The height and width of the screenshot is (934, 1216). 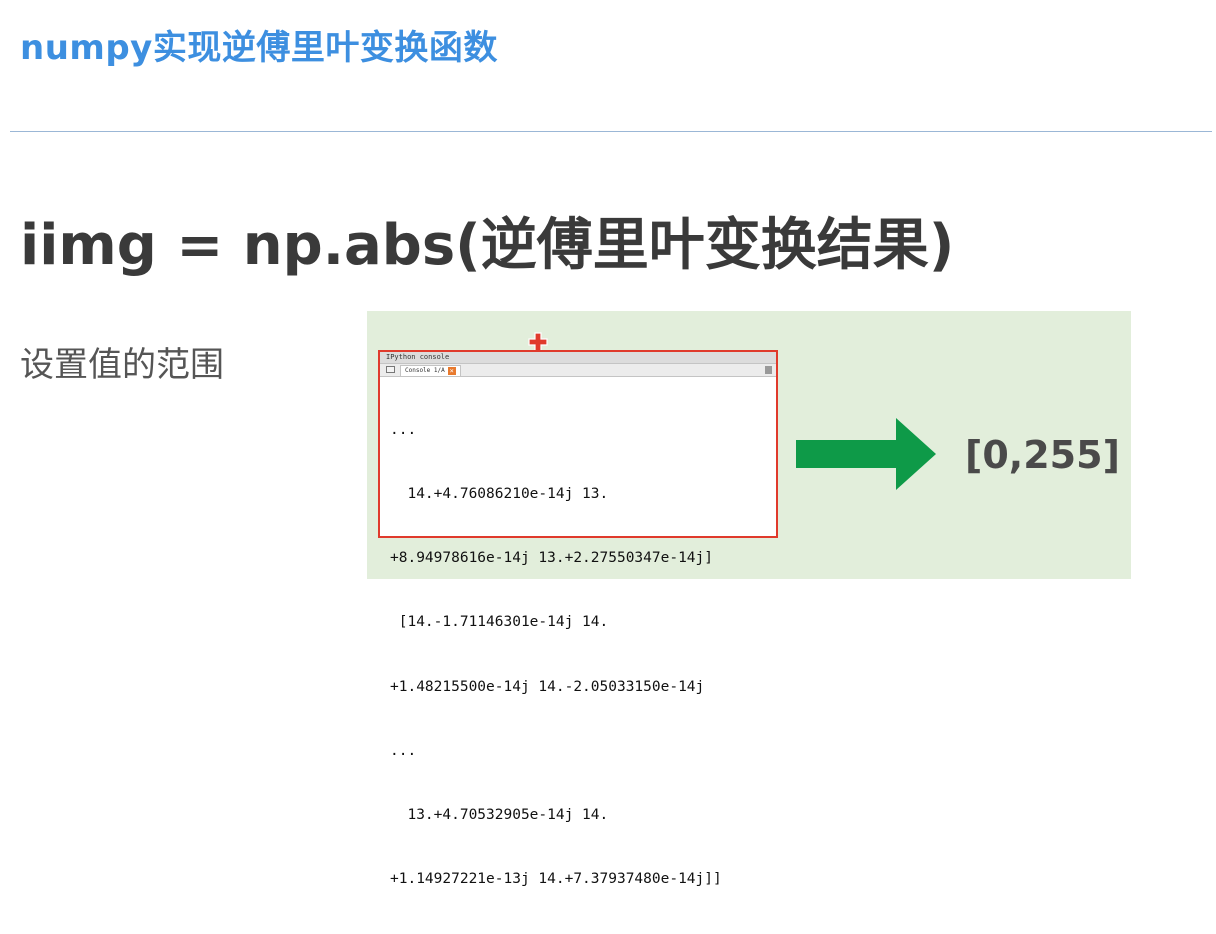 What do you see at coordinates (578, 370) in the screenshot?
I see `console-tabbar: Console 1/A ×` at bounding box center [578, 370].